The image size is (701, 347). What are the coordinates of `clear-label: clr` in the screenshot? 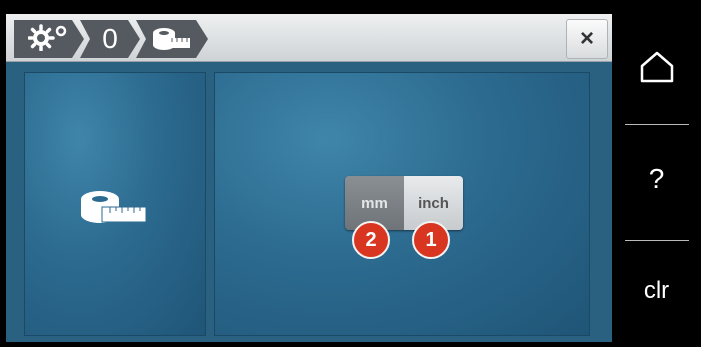 It's located at (656, 290).